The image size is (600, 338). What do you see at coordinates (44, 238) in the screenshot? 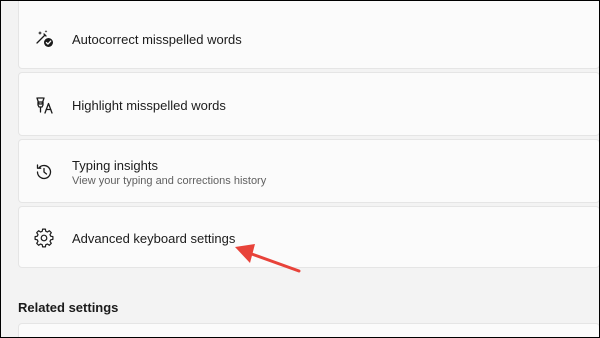
I see `gear-icon` at bounding box center [44, 238].